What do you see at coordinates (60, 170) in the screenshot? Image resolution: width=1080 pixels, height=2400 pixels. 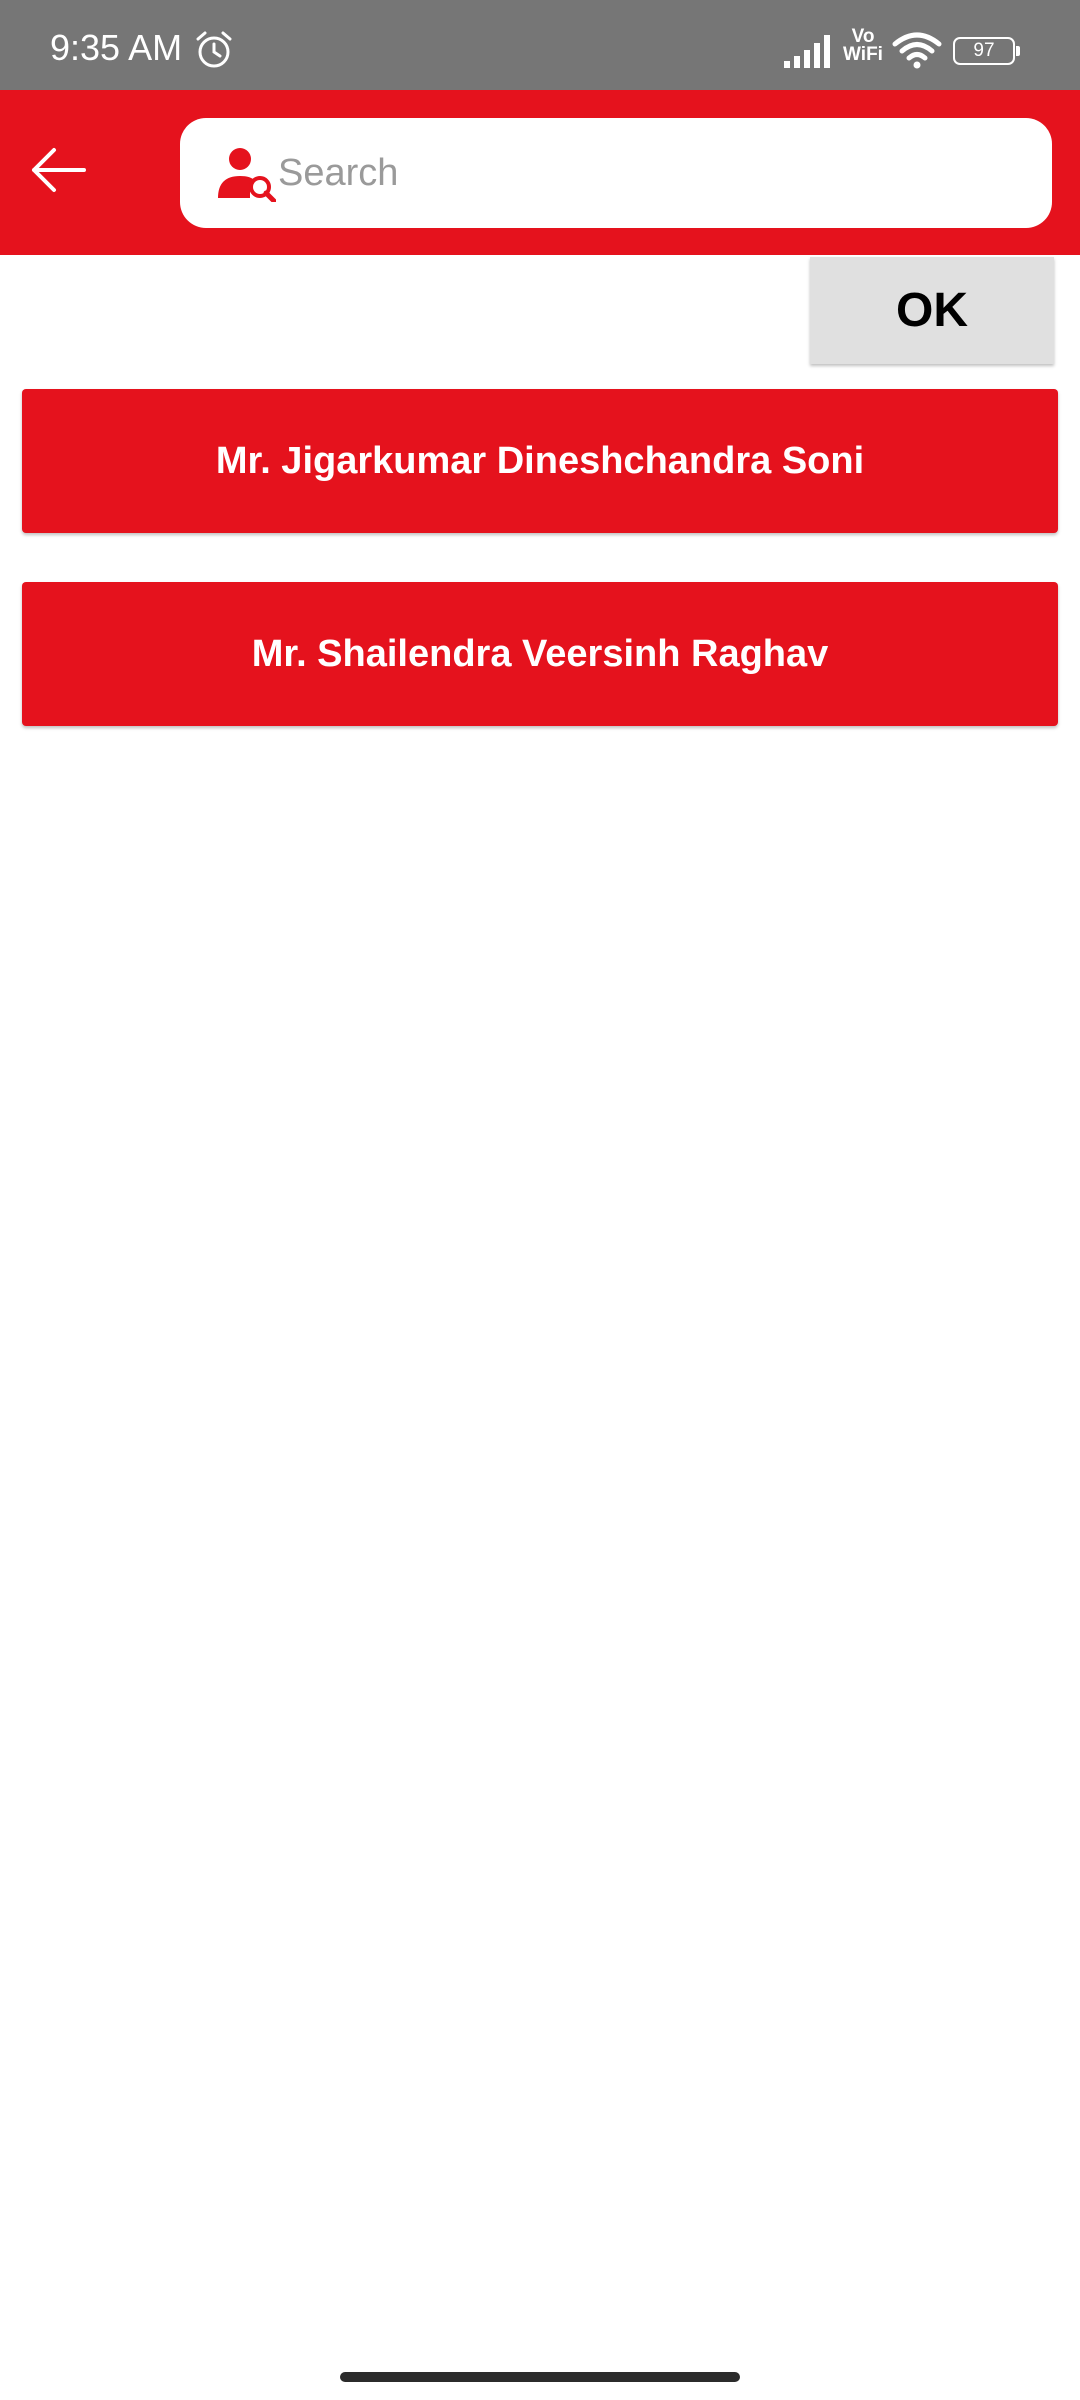 I see `arrow-left-icon` at bounding box center [60, 170].